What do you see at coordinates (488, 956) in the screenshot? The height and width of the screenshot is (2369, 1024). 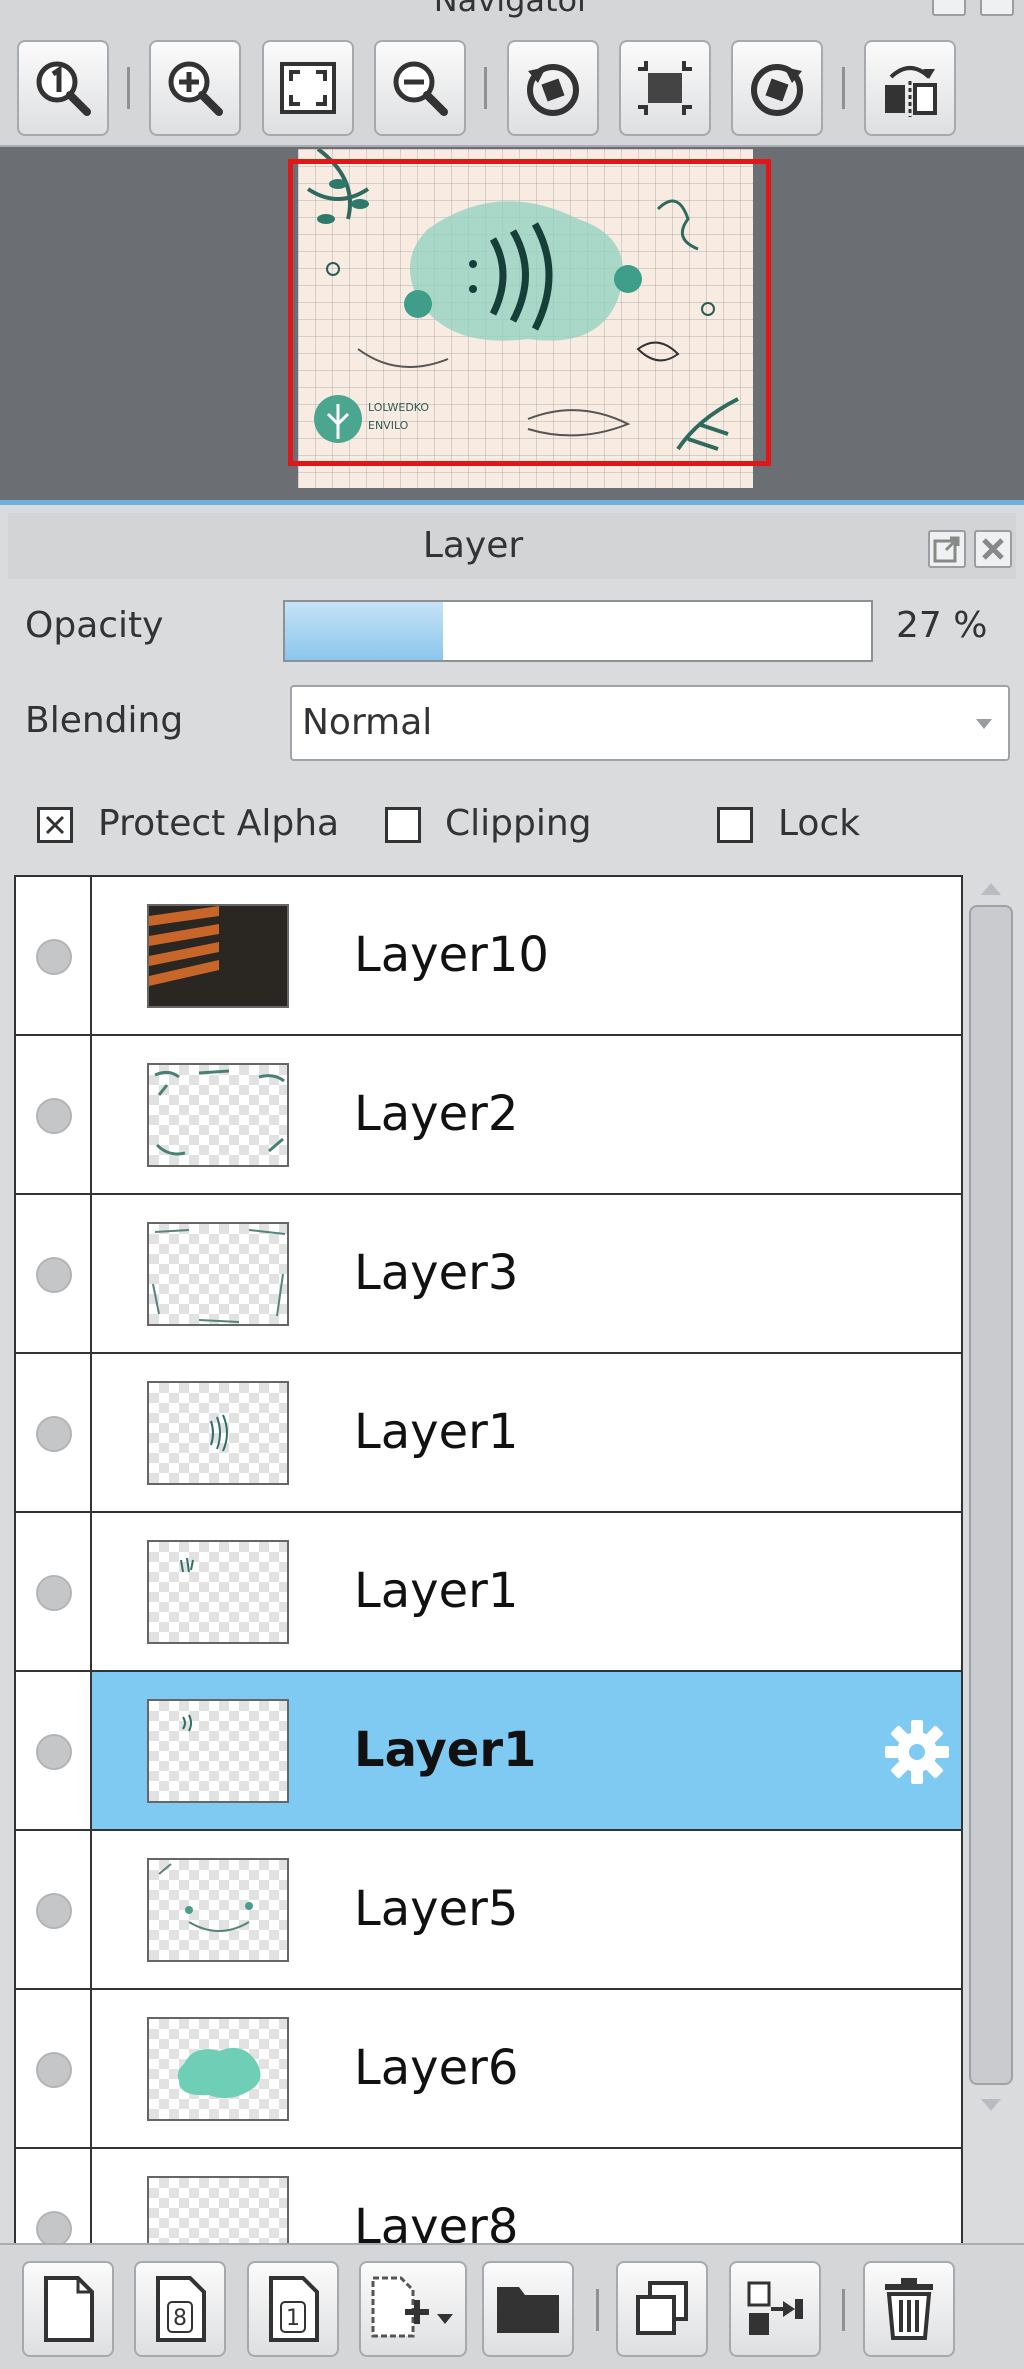 I see `layer-row: Layer10` at bounding box center [488, 956].